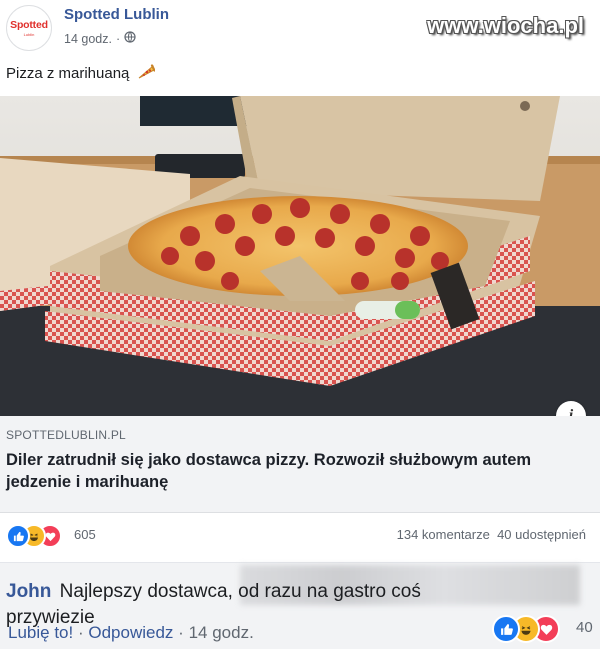 The height and width of the screenshot is (649, 600). I want to click on shares-count: 40 udostępnień, so click(541, 534).